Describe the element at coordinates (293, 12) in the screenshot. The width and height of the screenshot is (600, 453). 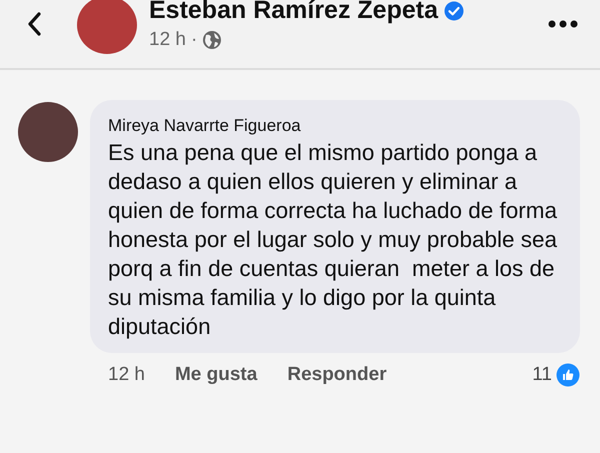
I see `poster-name: Esteban Ramírez Zepeta` at that location.